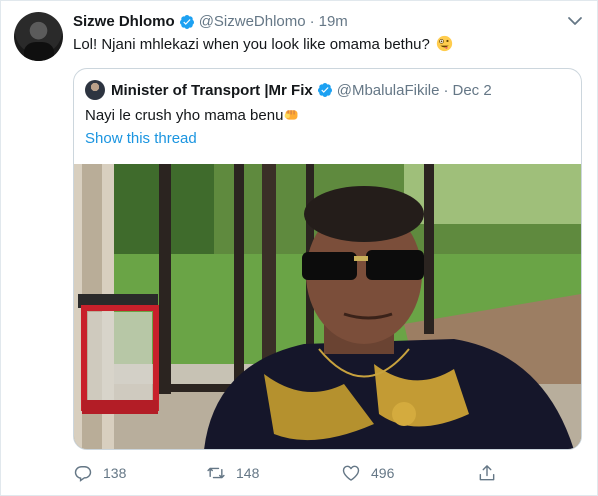  I want to click on author-avatar, so click(38, 36).